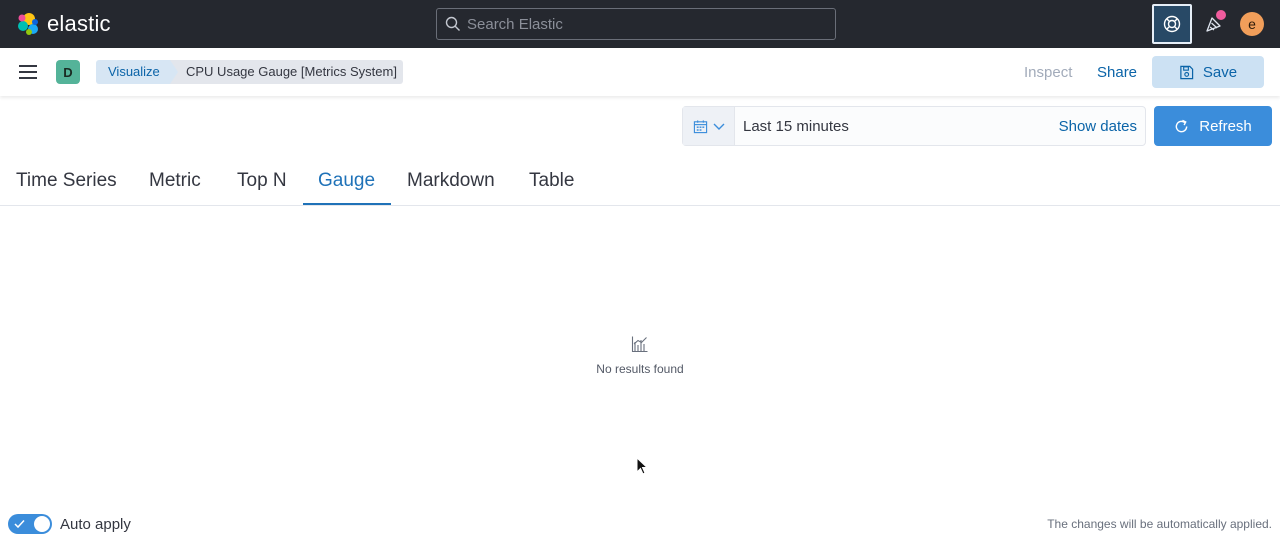 The width and height of the screenshot is (1280, 556). Describe the element at coordinates (95, 524) in the screenshot. I see `auto-apply-label: Auto apply` at that location.